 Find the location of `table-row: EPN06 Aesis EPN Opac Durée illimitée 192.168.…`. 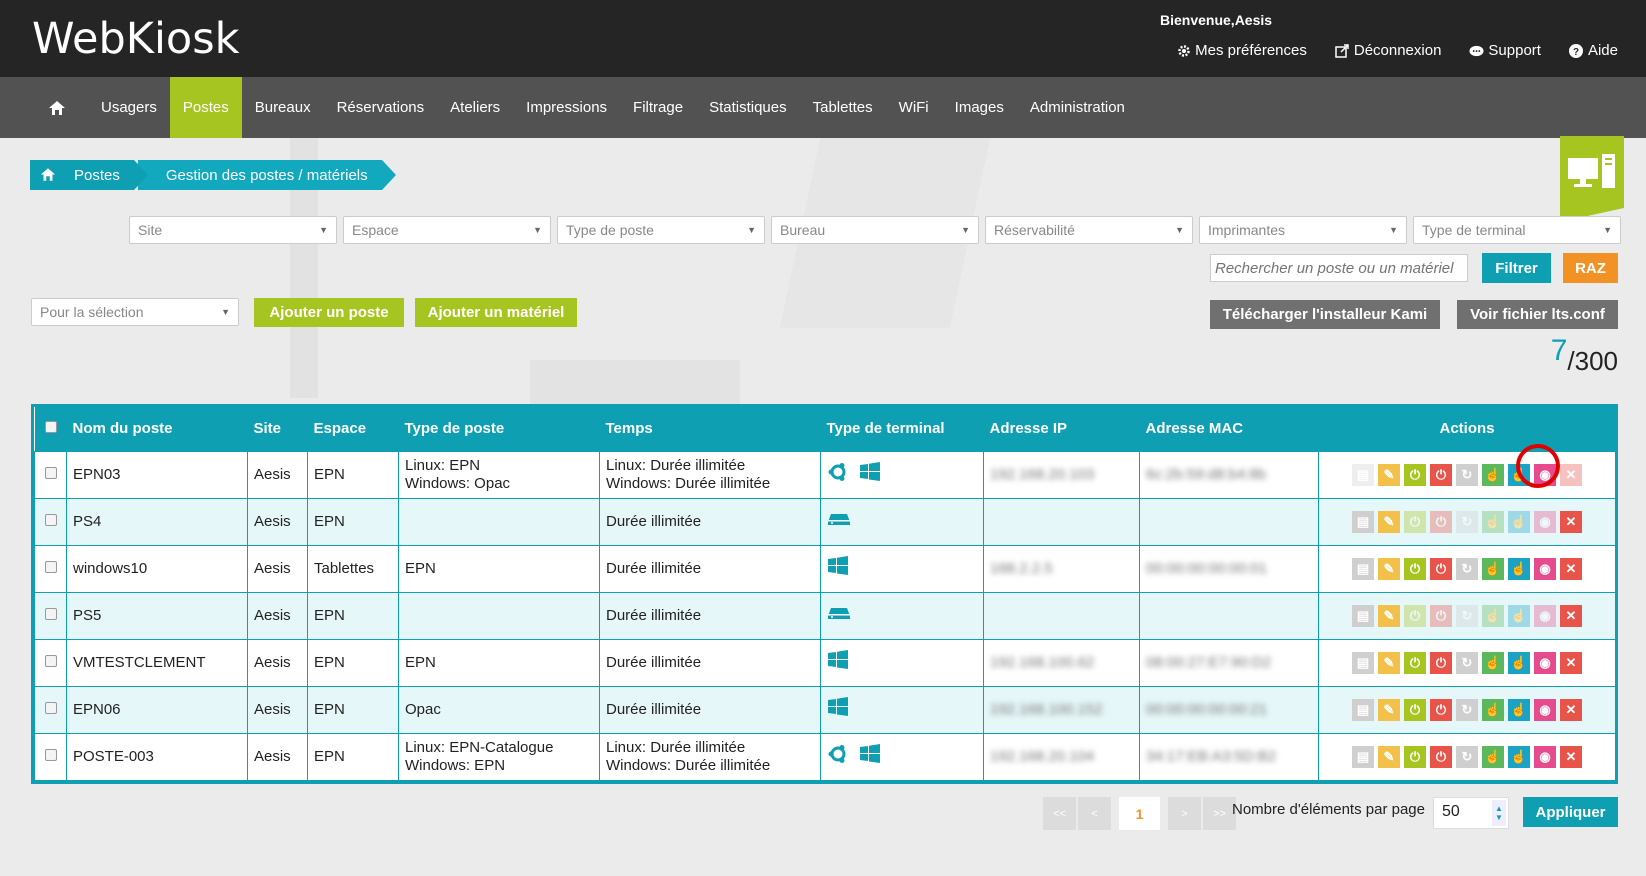

table-row: EPN06 Aesis EPN Opac Durée illimitée 192.168.… is located at coordinates (825, 709).